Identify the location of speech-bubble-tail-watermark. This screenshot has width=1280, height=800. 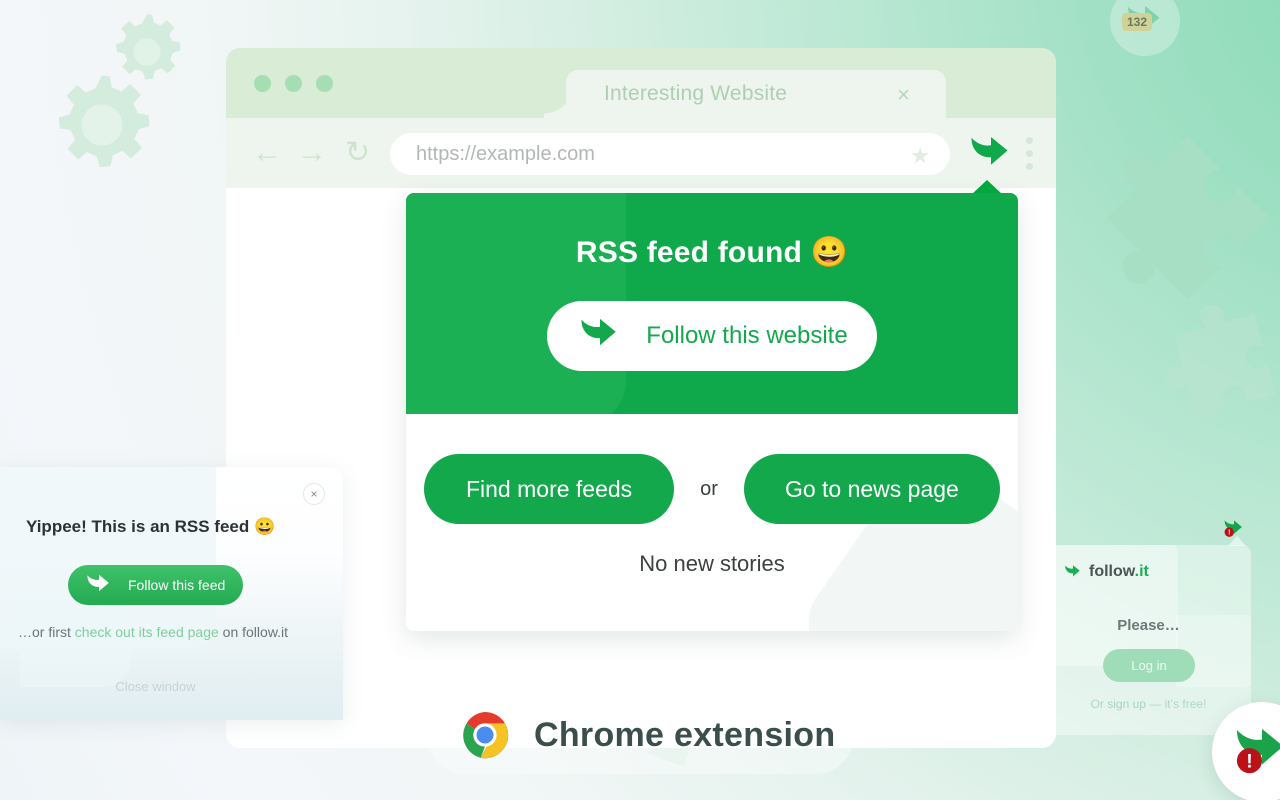
(441, 392).